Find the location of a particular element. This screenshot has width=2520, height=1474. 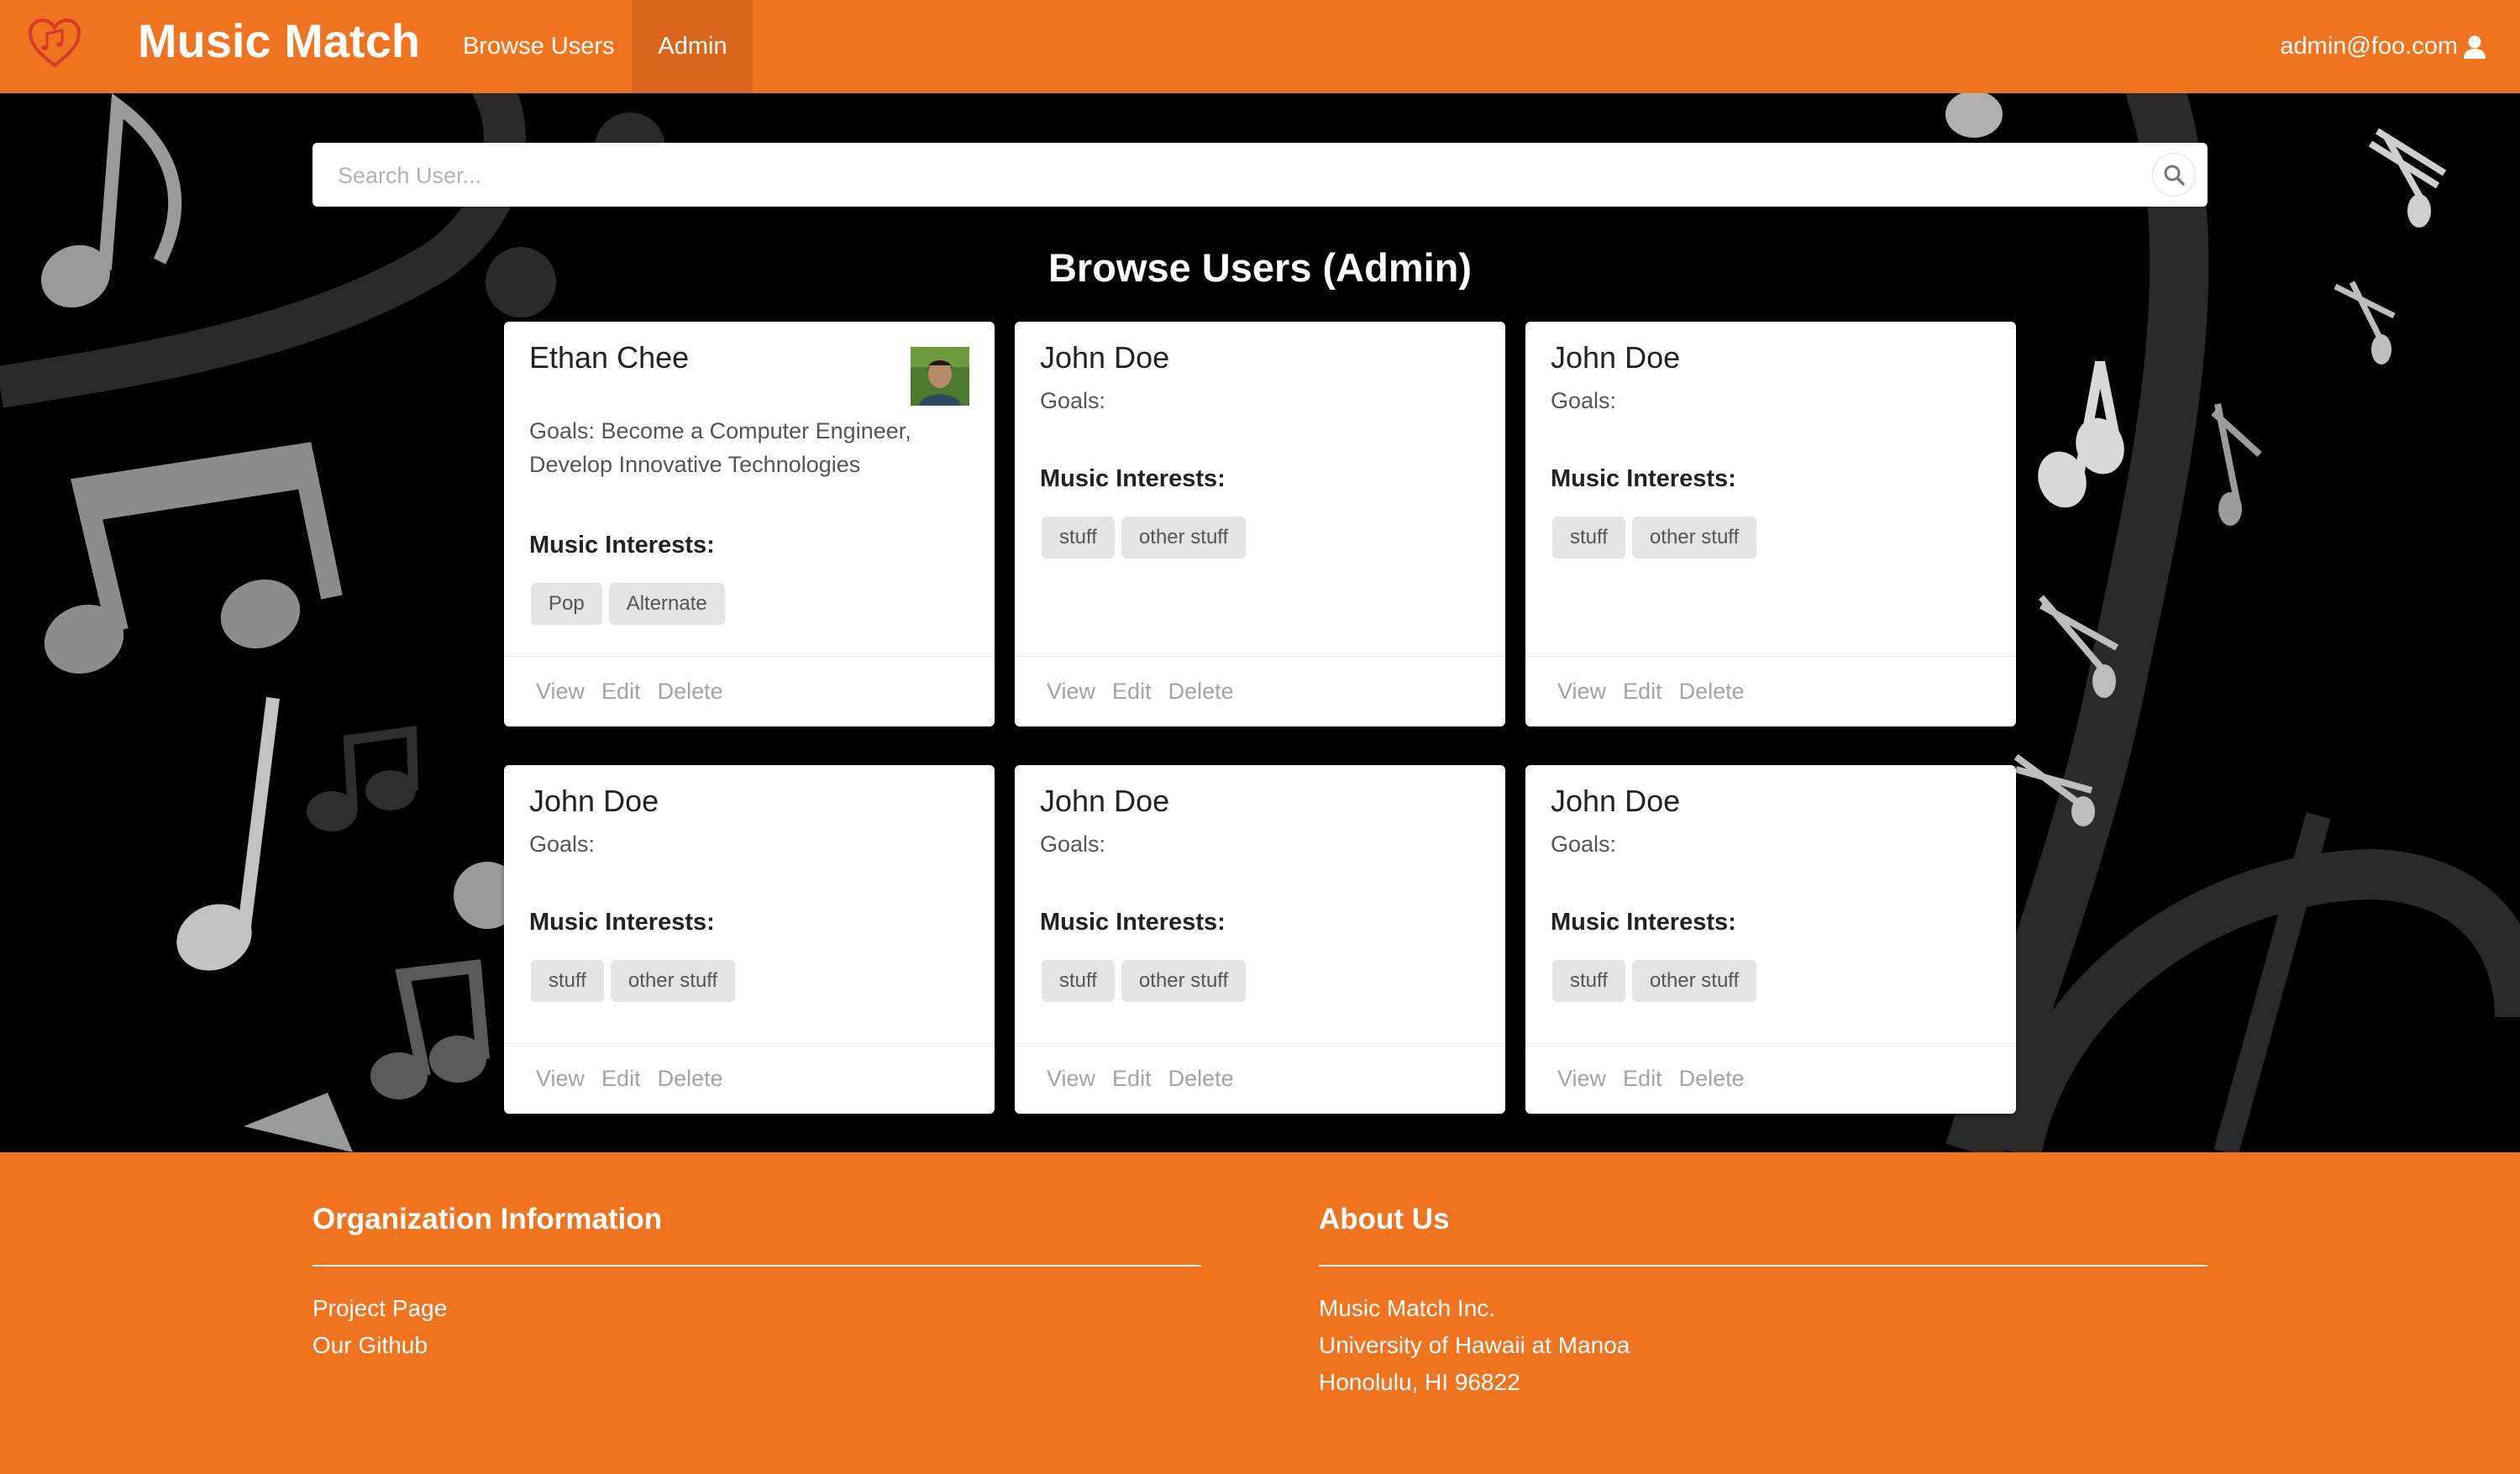

search-icon is located at coordinates (2174, 176).